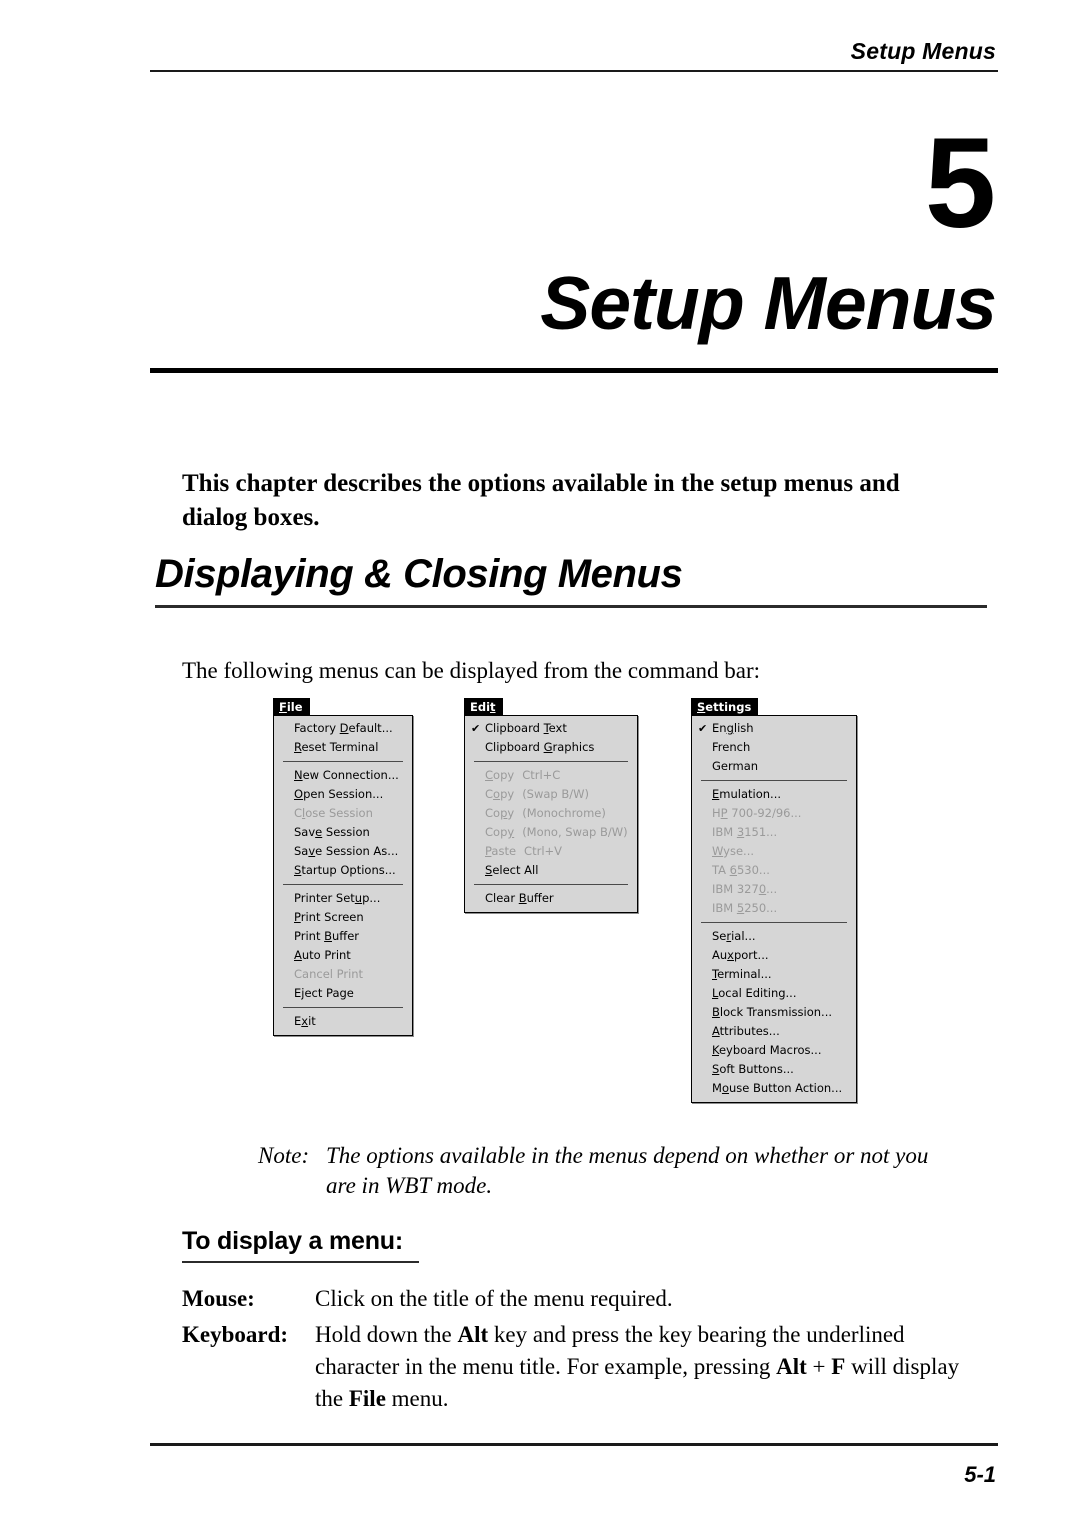  What do you see at coordinates (564, 813) in the screenshot?
I see `menu-item-accelerator: (Monochrome)` at bounding box center [564, 813].